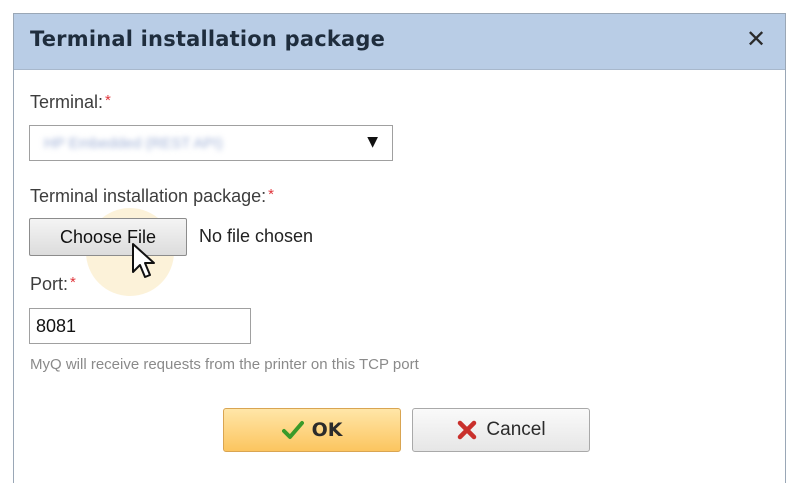  I want to click on cancel-button-content: Cancel, so click(501, 430).